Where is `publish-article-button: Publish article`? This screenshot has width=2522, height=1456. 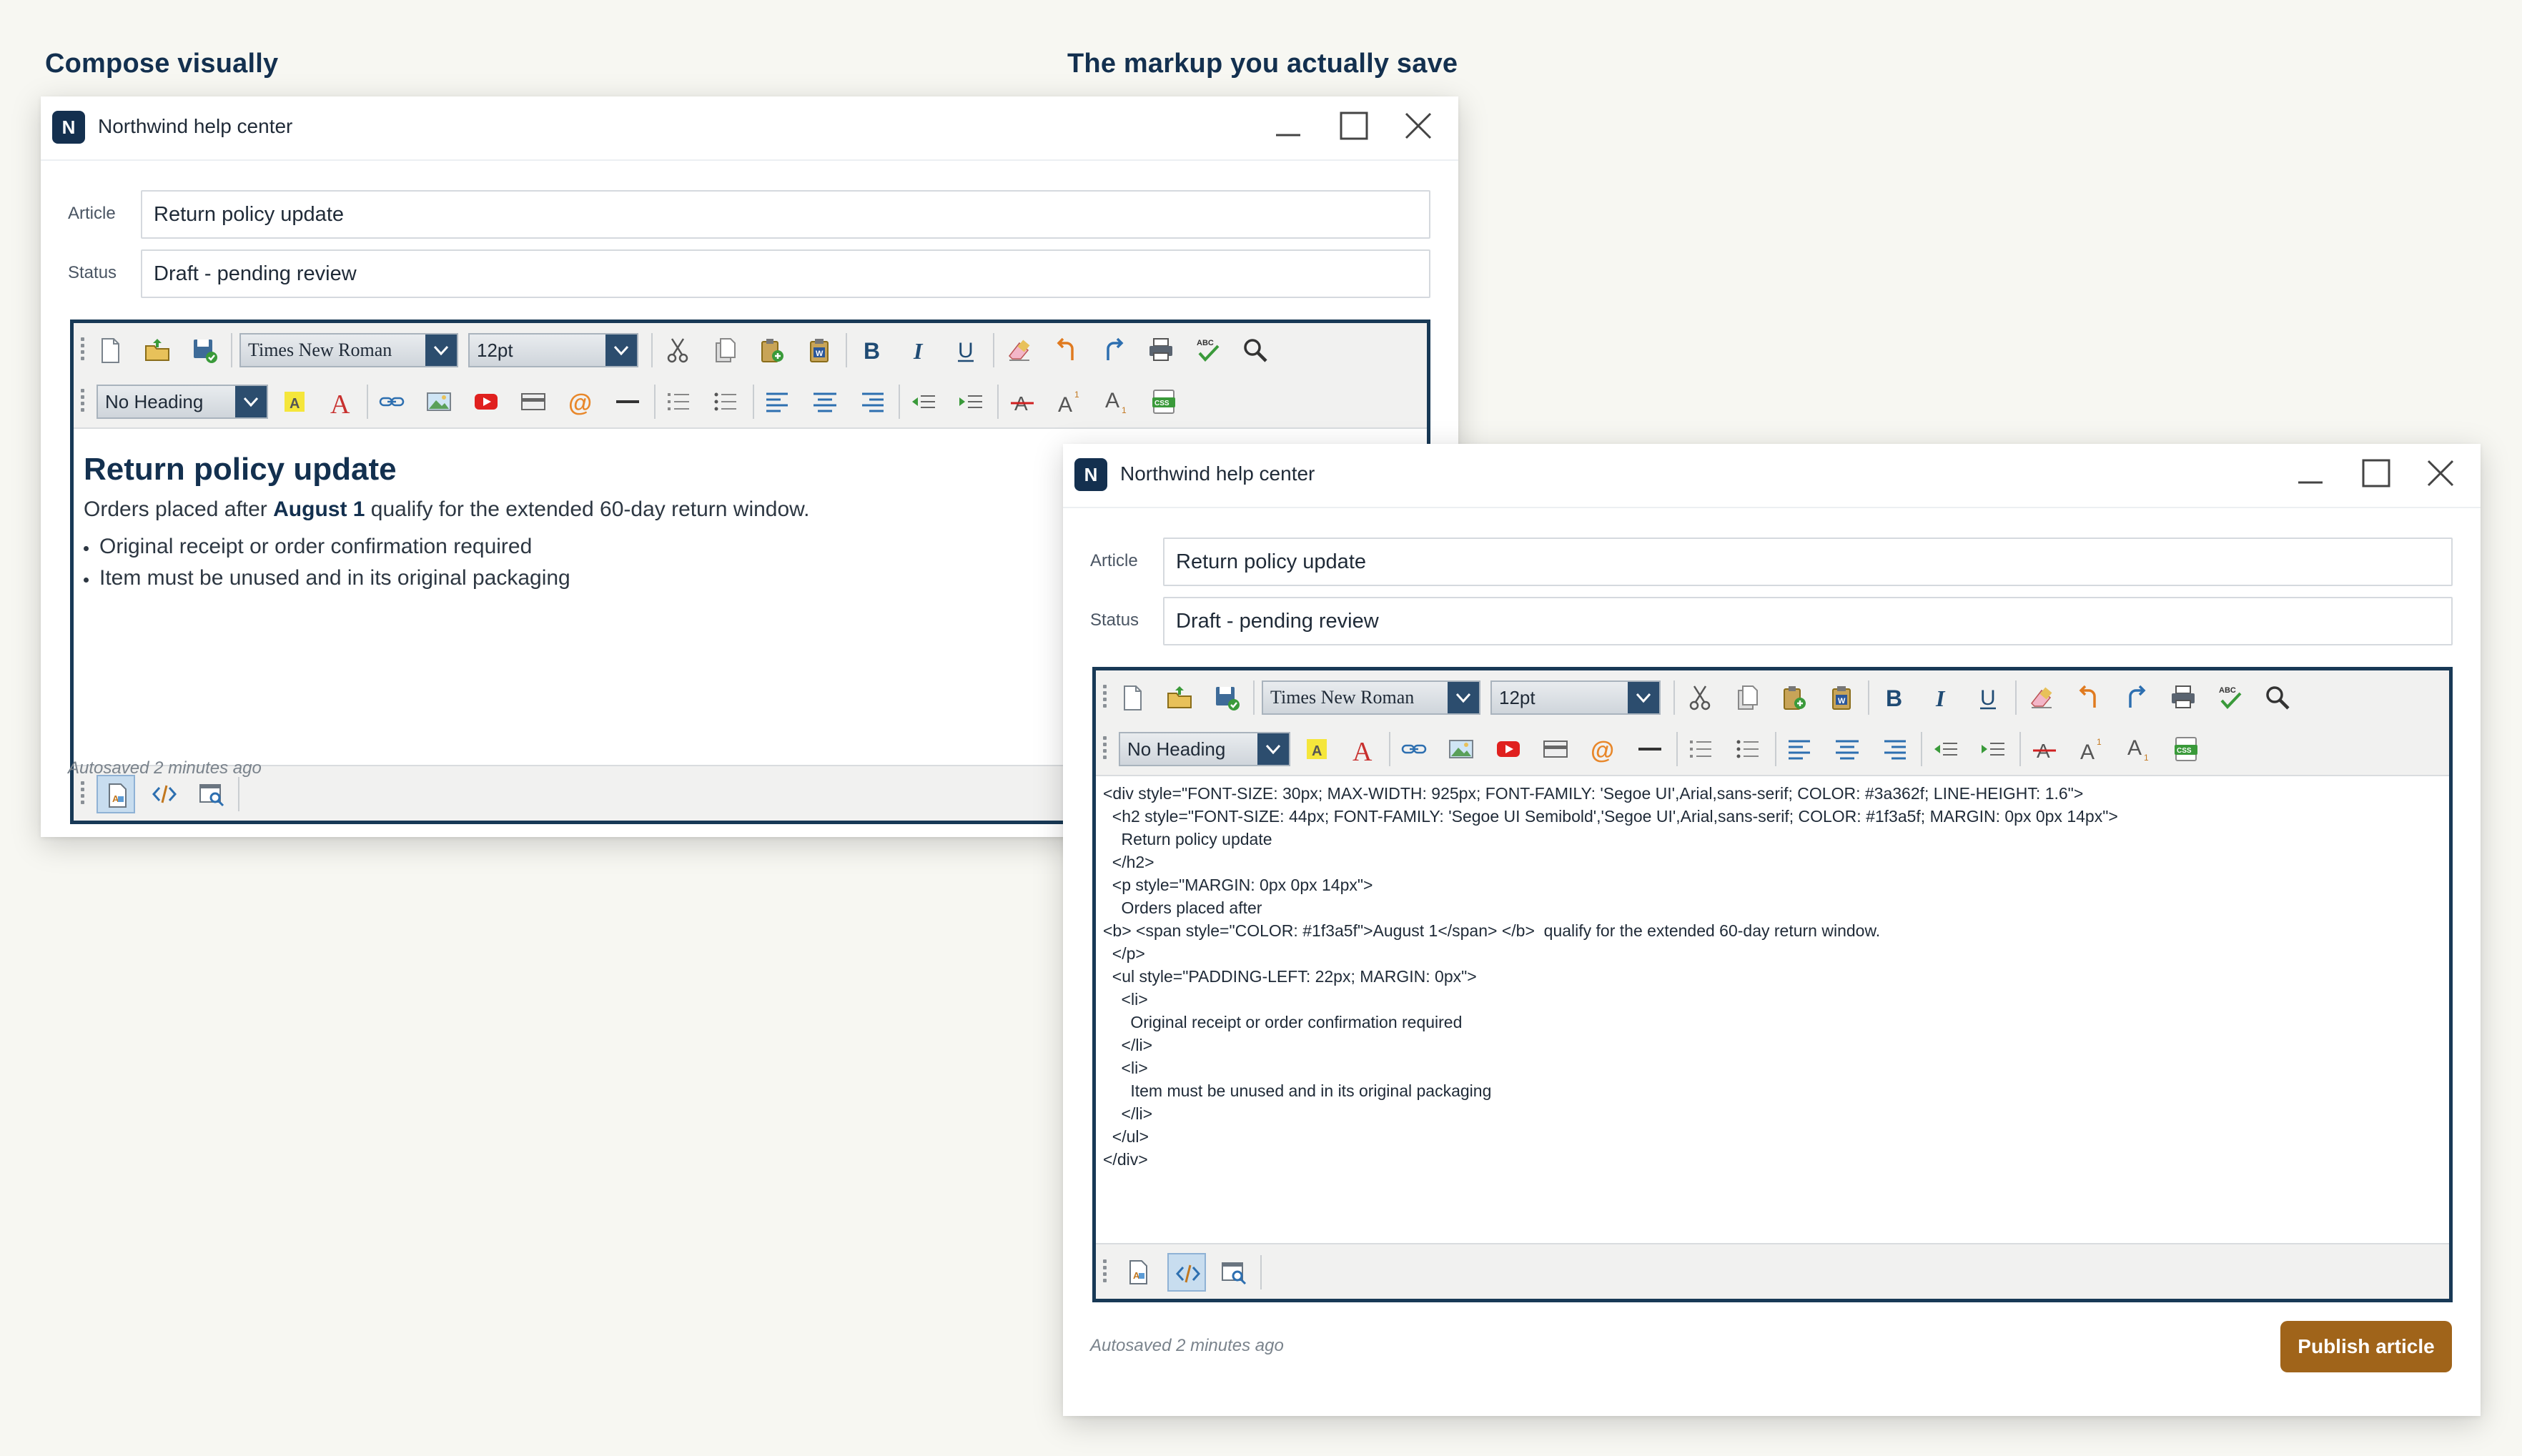
publish-article-button: Publish article is located at coordinates (2366, 1346).